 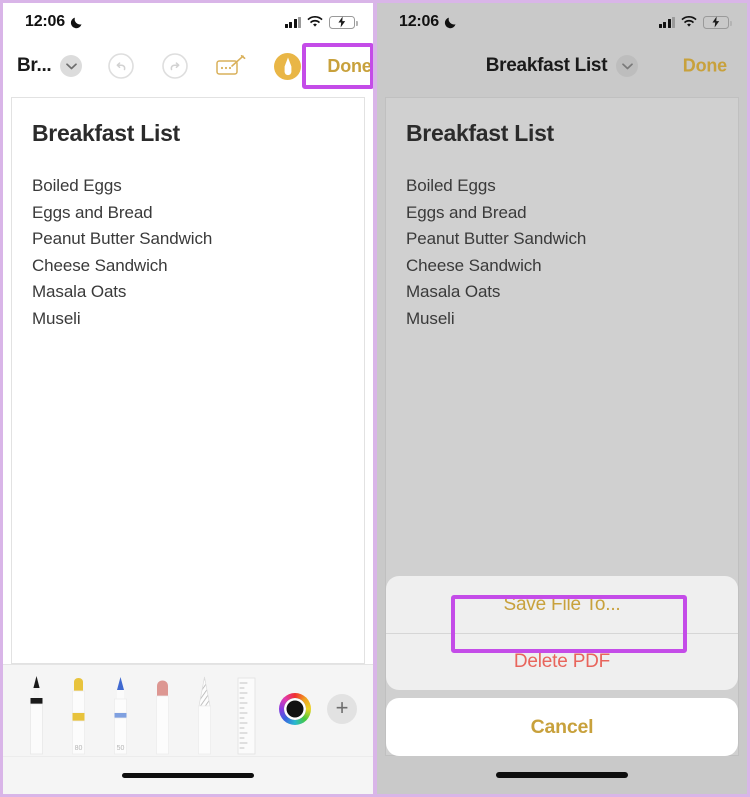 I want to click on done-button-wrap: Done, so click(x=348, y=66).